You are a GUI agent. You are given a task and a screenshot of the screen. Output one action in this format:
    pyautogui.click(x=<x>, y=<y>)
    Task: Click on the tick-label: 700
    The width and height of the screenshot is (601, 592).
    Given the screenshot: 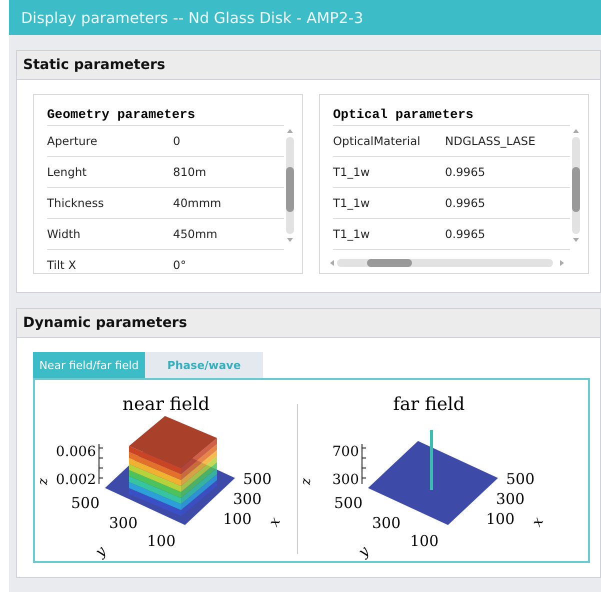 What is the action you would take?
    pyautogui.click(x=345, y=452)
    